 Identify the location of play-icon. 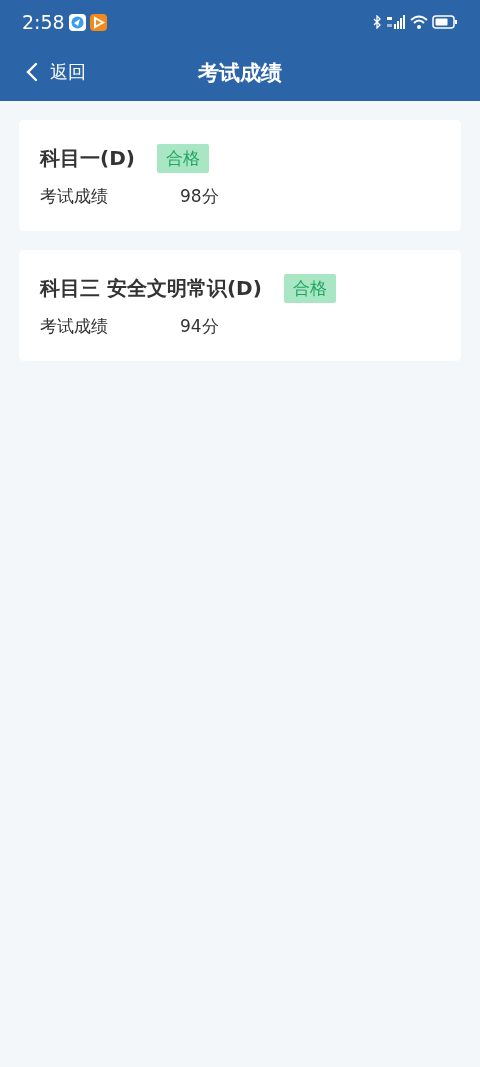
(98, 22).